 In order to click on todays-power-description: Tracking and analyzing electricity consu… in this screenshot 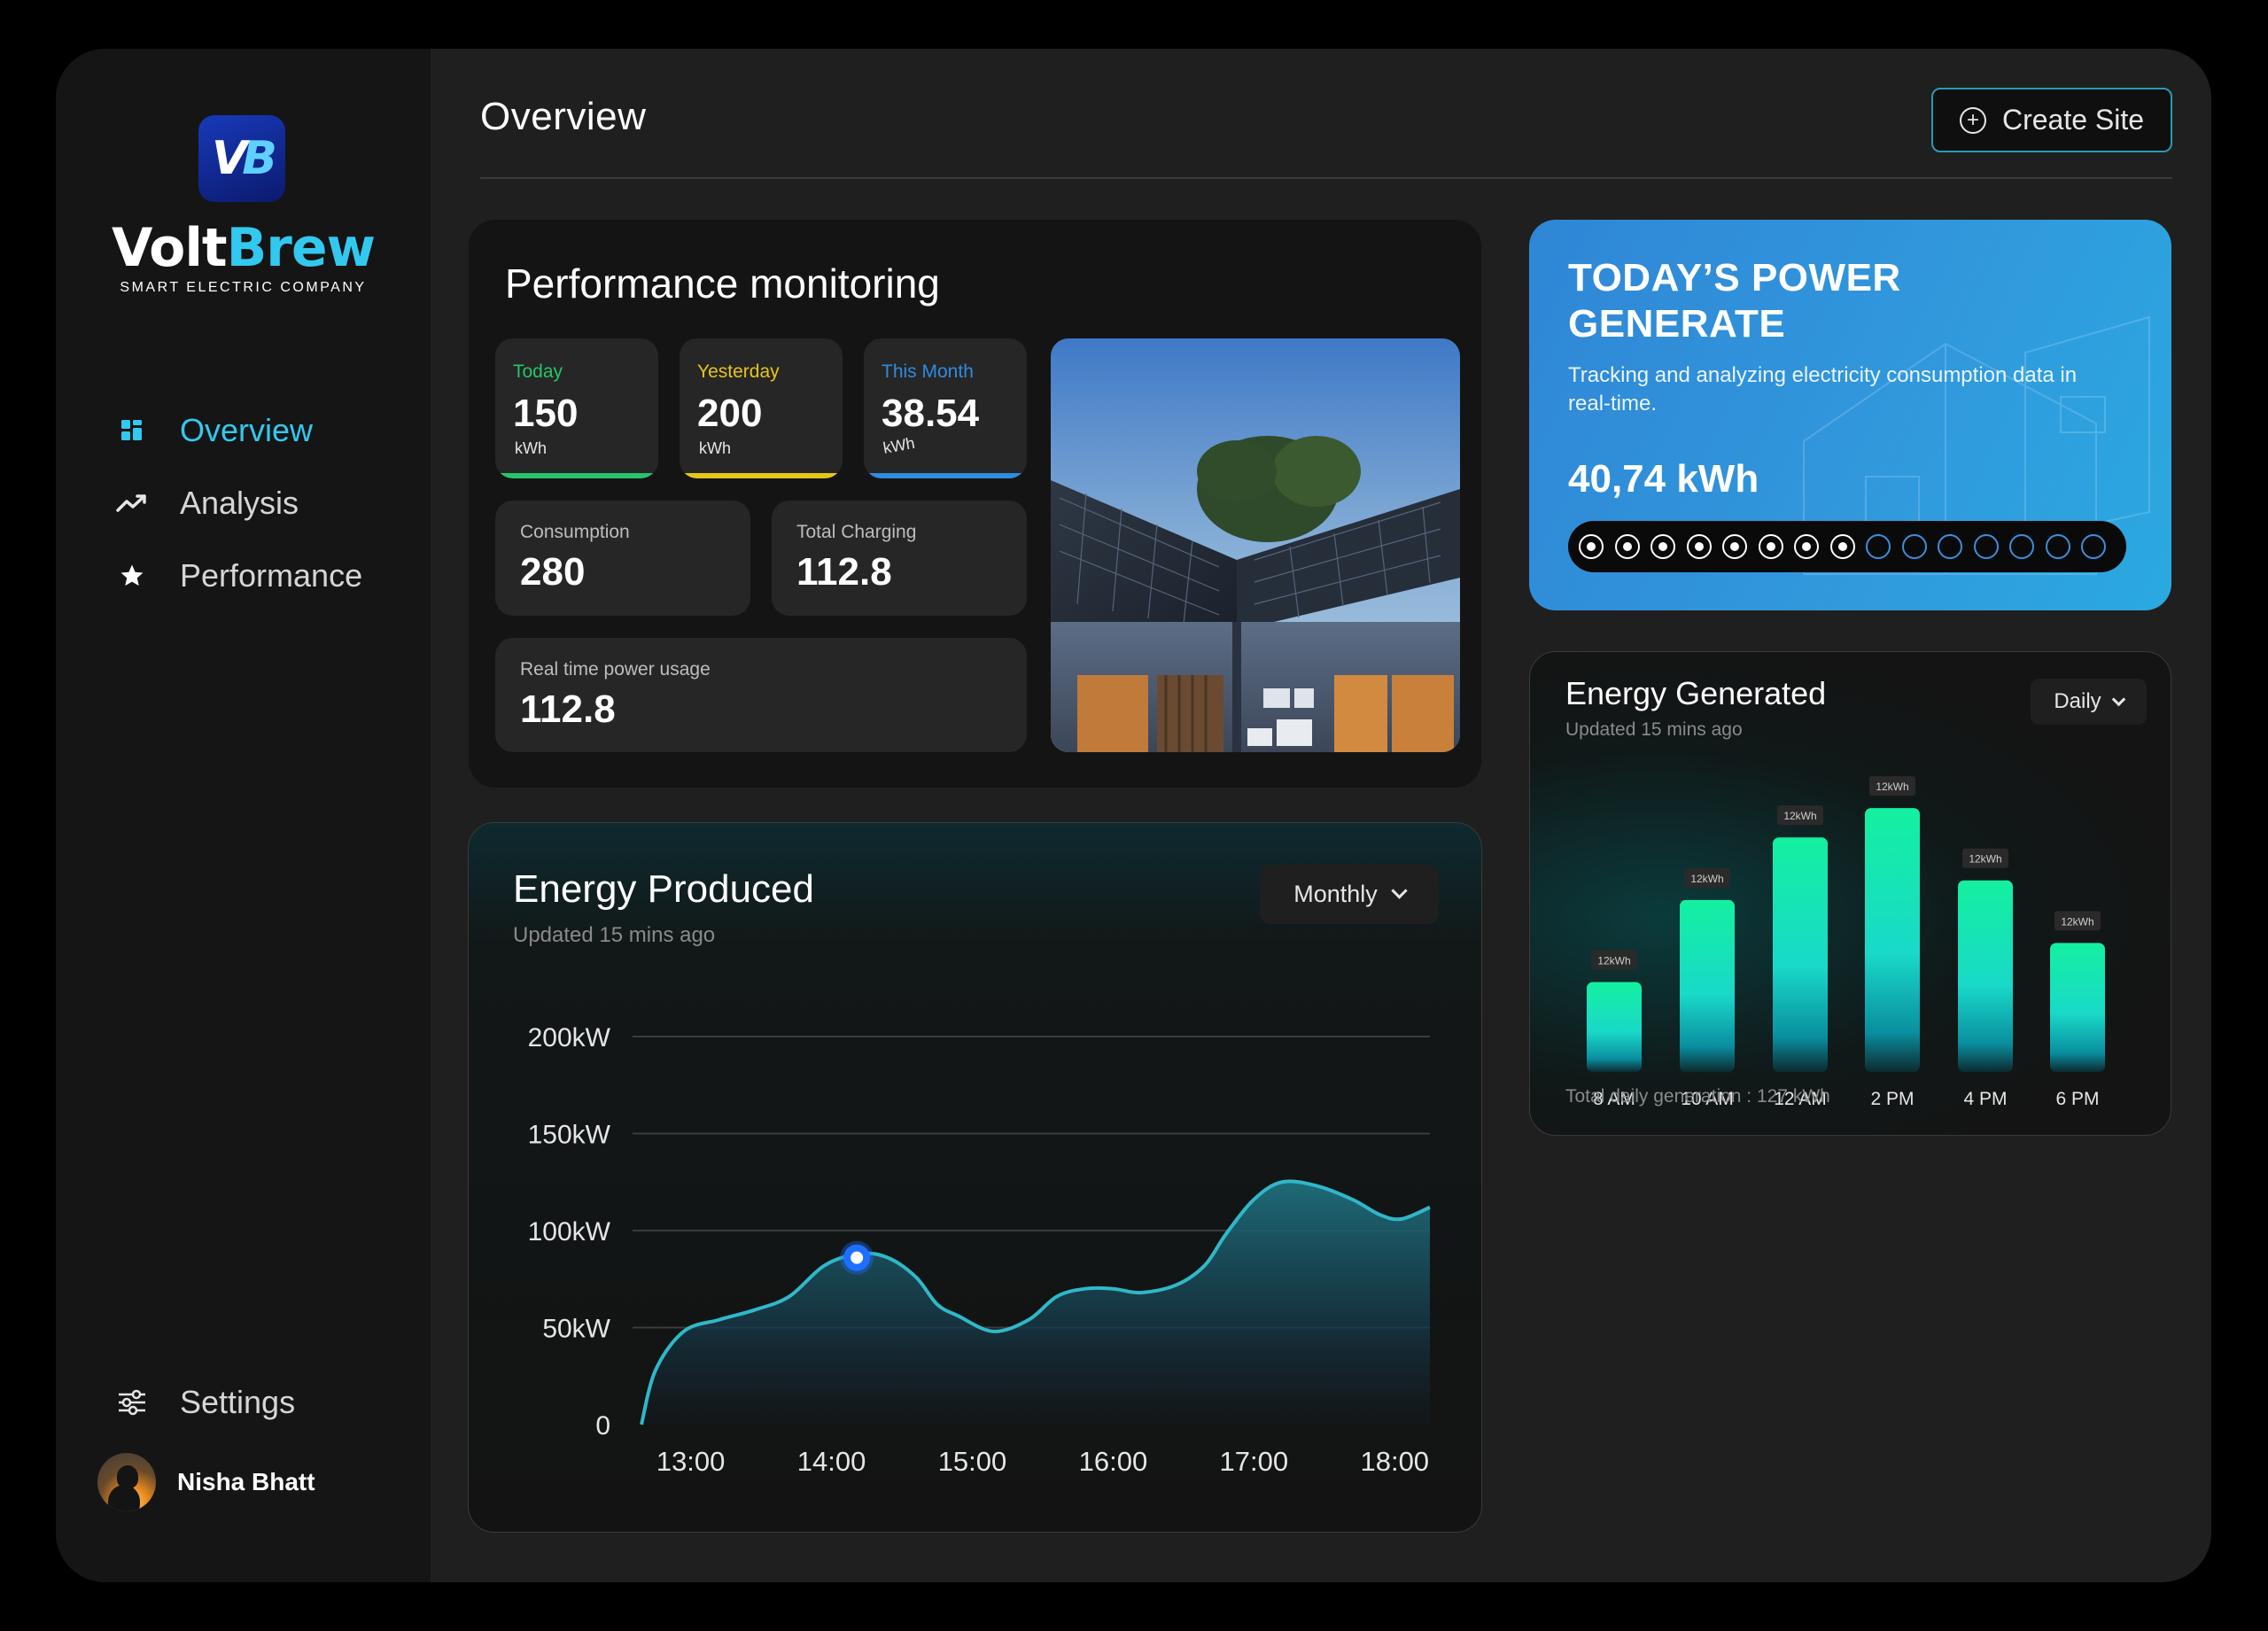, I will do `click(1823, 389)`.